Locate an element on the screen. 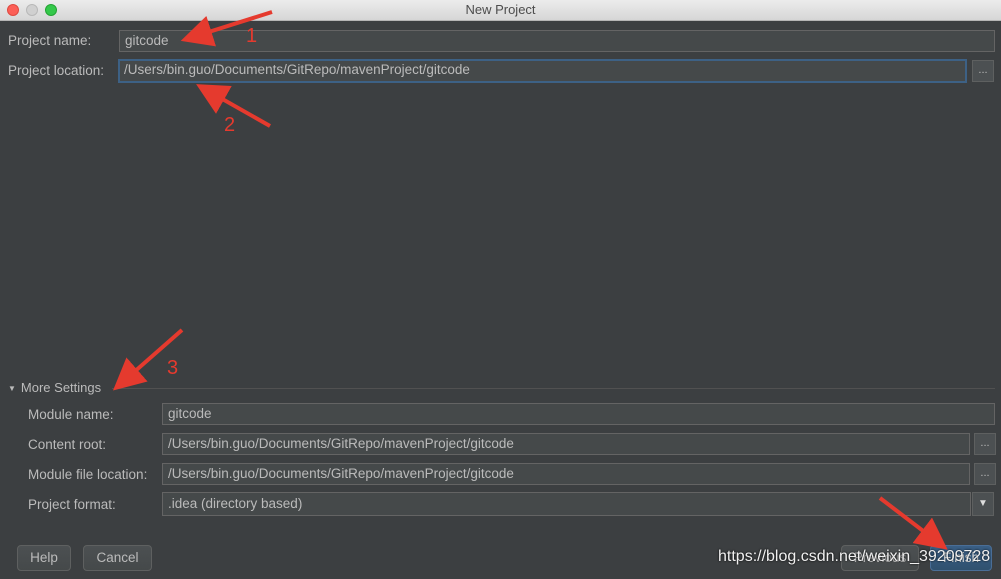 This screenshot has width=1001, height=579. annotation-number-2: 2 is located at coordinates (230, 125).